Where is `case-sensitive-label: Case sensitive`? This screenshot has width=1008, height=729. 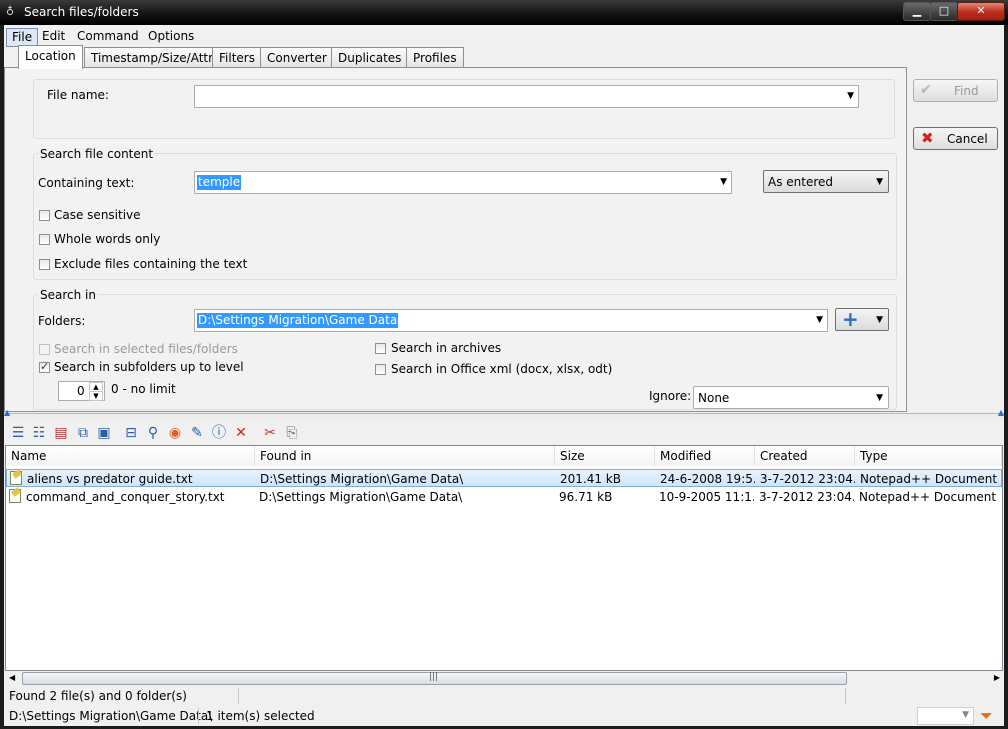 case-sensitive-label: Case sensitive is located at coordinates (97, 215).